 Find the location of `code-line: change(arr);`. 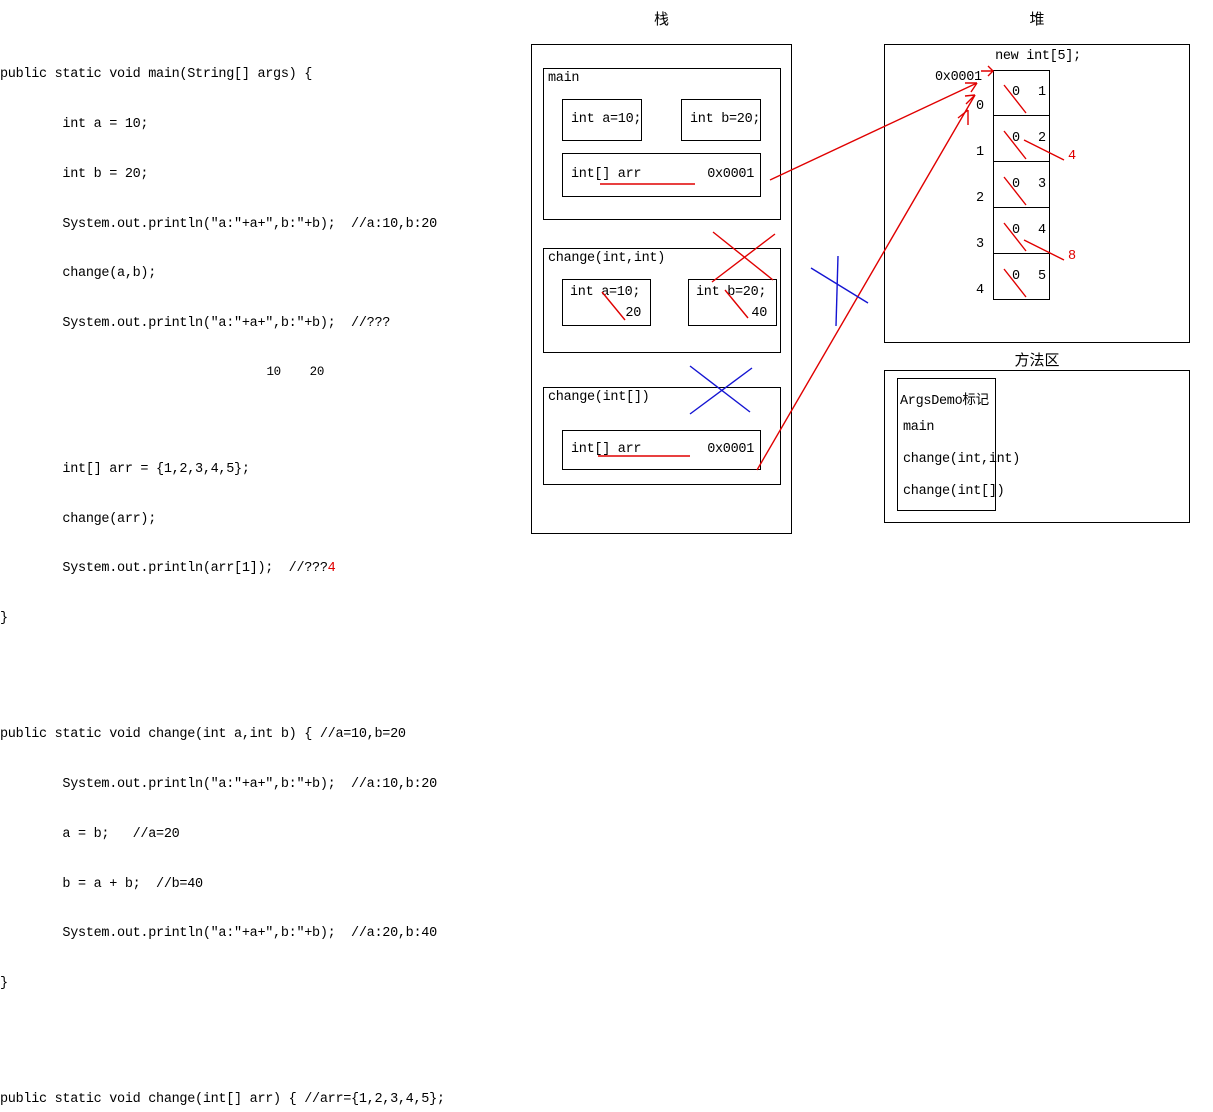

code-line: change(arr); is located at coordinates (78, 519).